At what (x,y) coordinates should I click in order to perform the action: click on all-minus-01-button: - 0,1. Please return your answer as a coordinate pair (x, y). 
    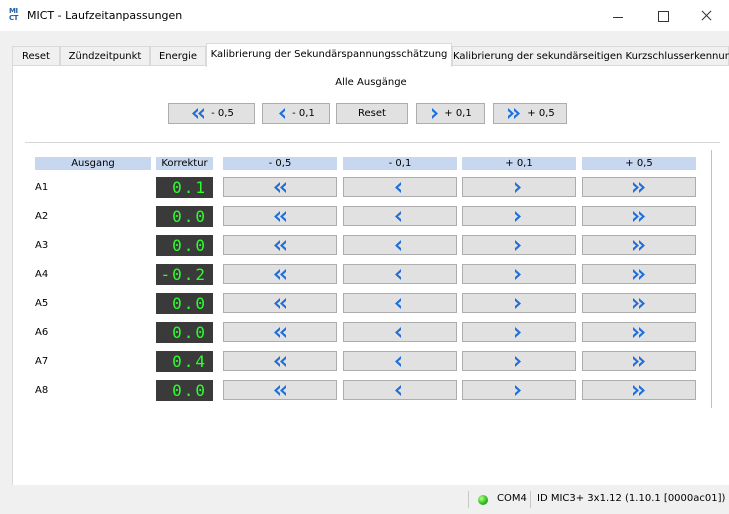
    Looking at the image, I should click on (296, 113).